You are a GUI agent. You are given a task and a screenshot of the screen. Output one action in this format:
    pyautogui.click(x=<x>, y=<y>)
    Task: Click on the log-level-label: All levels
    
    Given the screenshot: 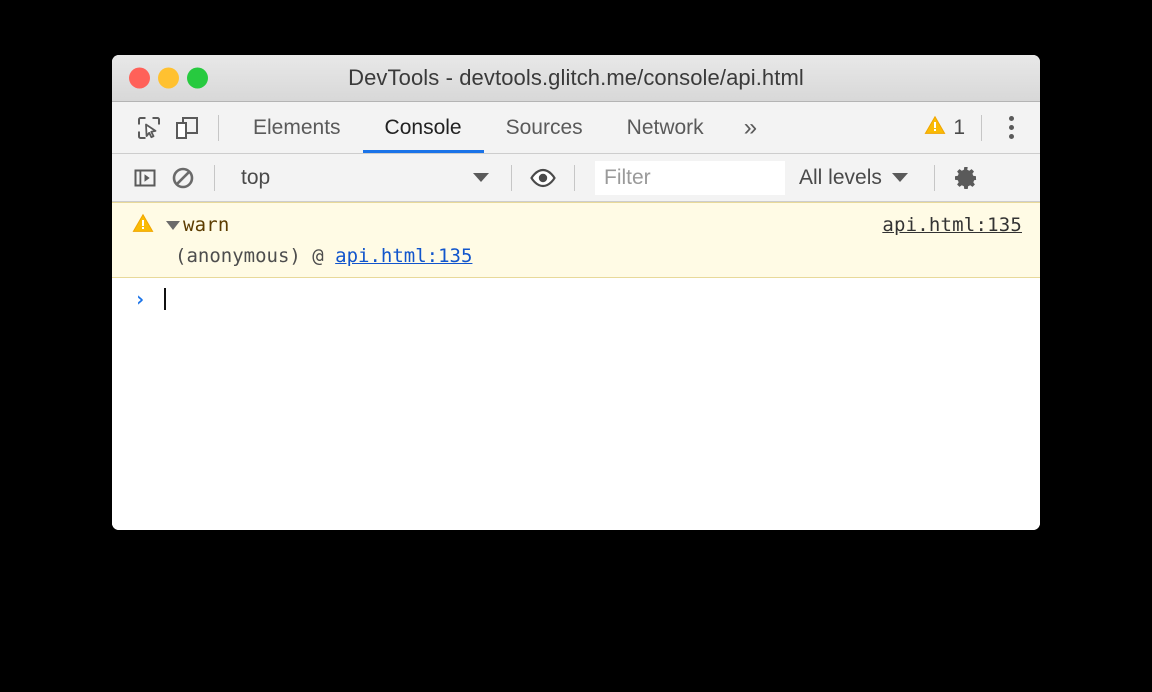 What is the action you would take?
    pyautogui.click(x=840, y=177)
    